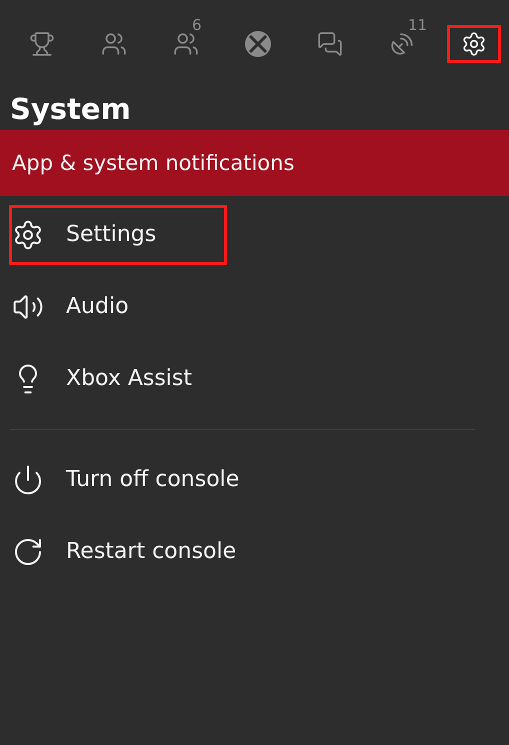  Describe the element at coordinates (197, 25) in the screenshot. I see `count-label: 6` at that location.